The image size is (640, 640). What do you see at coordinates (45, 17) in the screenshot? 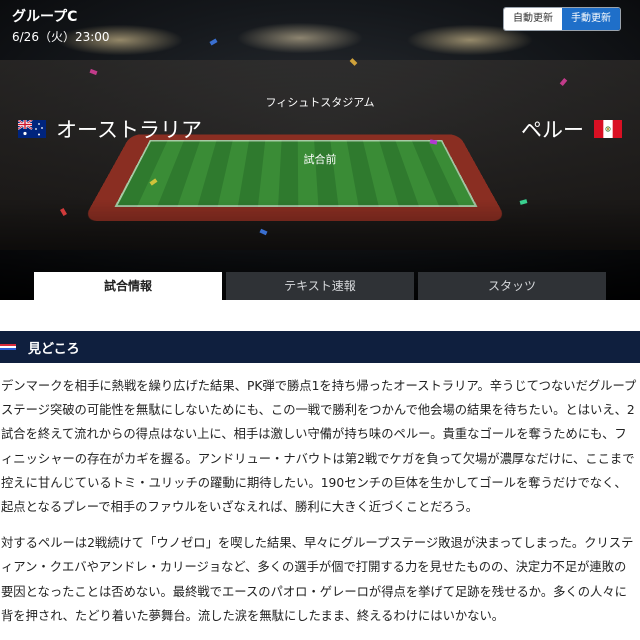
I see `group-label: グループC` at bounding box center [45, 17].